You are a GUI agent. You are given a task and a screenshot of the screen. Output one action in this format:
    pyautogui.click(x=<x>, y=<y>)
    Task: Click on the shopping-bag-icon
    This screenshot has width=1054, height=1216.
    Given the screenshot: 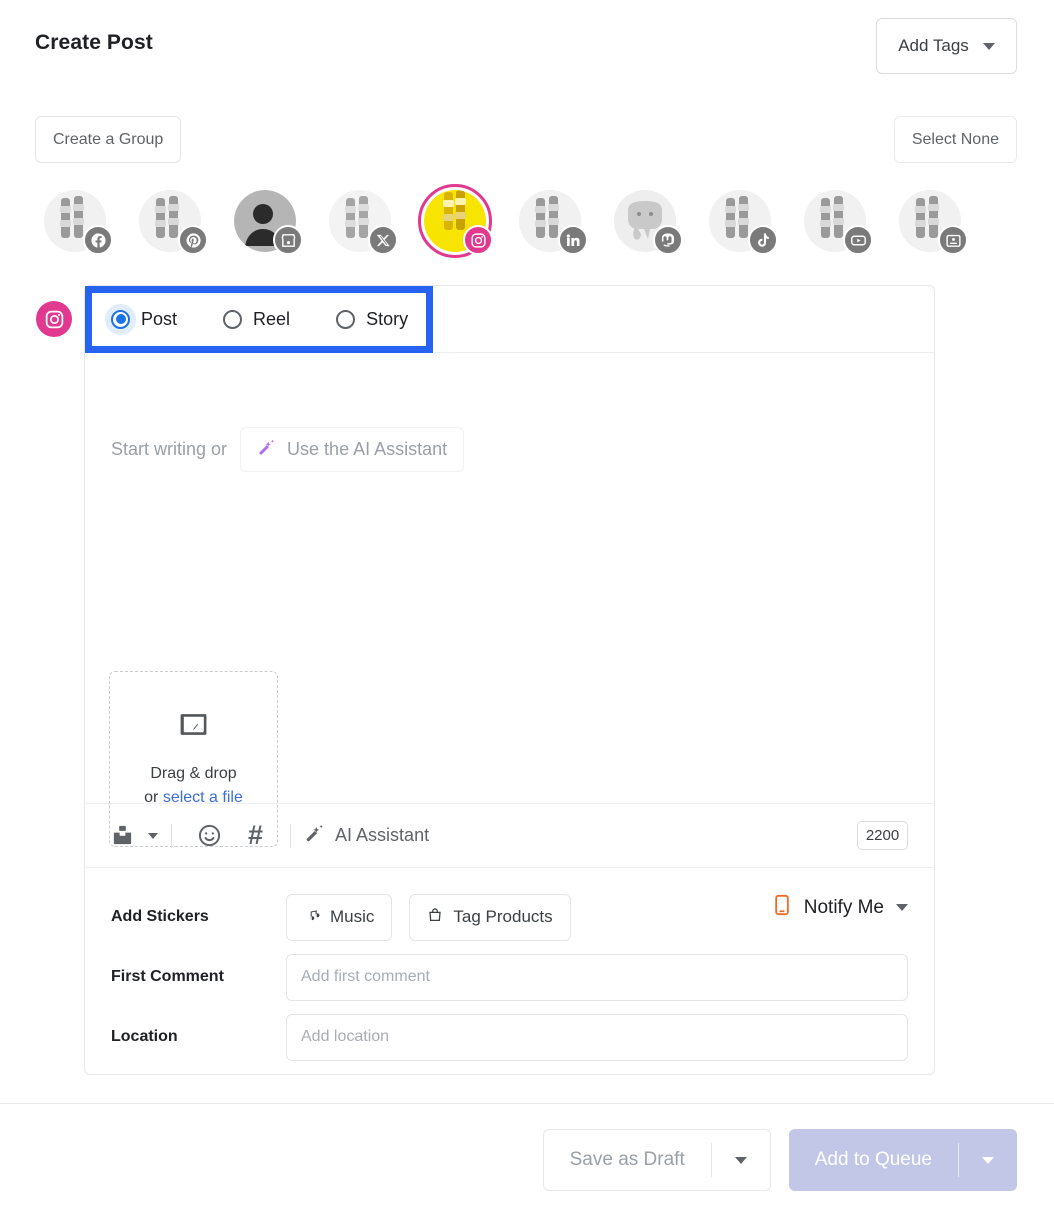 What is the action you would take?
    pyautogui.click(x=435, y=917)
    